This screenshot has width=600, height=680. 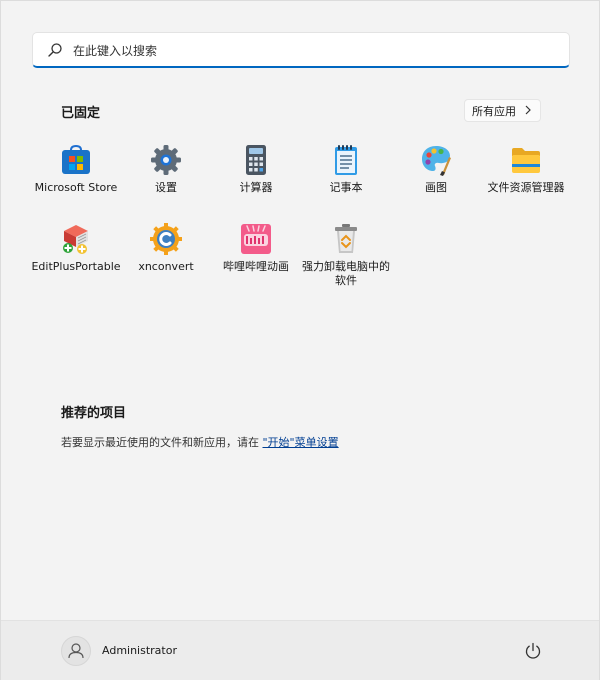 I want to click on power-icon, so click(x=533, y=651).